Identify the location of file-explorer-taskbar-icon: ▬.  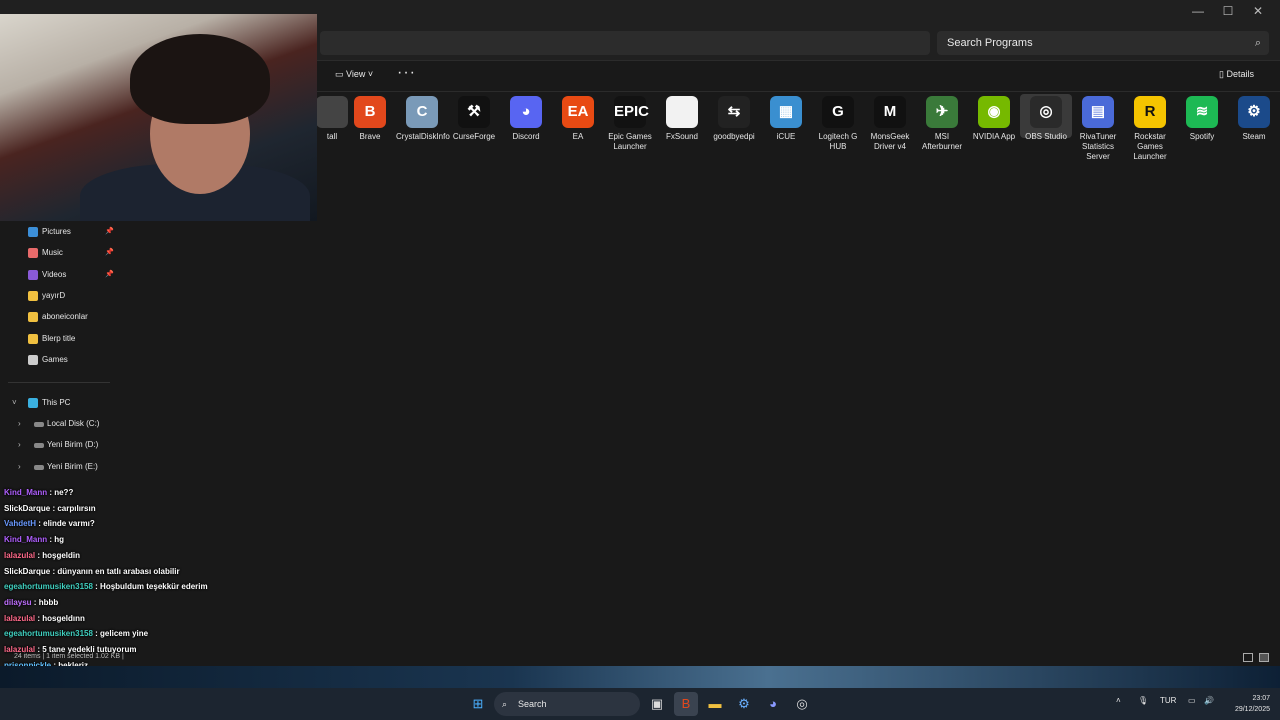
(715, 704).